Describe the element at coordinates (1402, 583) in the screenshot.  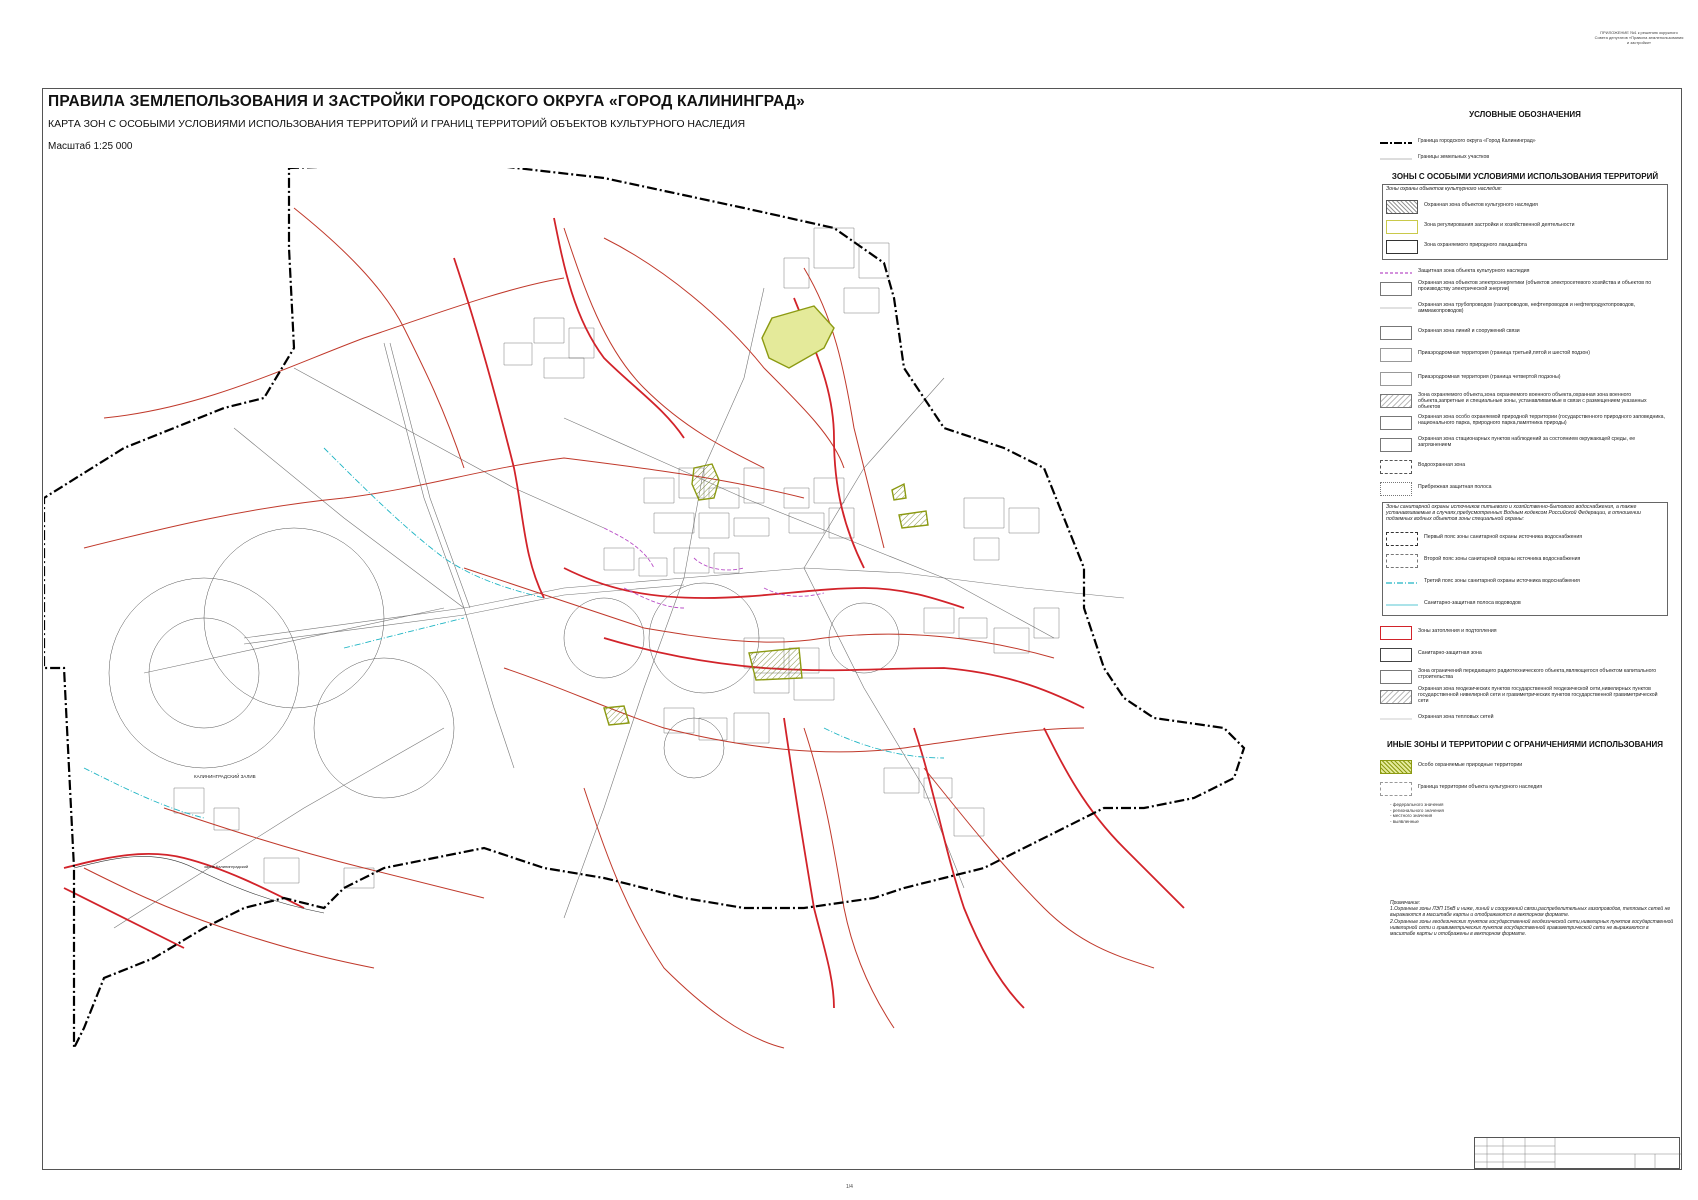
I see `cyan-dash-symbol` at that location.